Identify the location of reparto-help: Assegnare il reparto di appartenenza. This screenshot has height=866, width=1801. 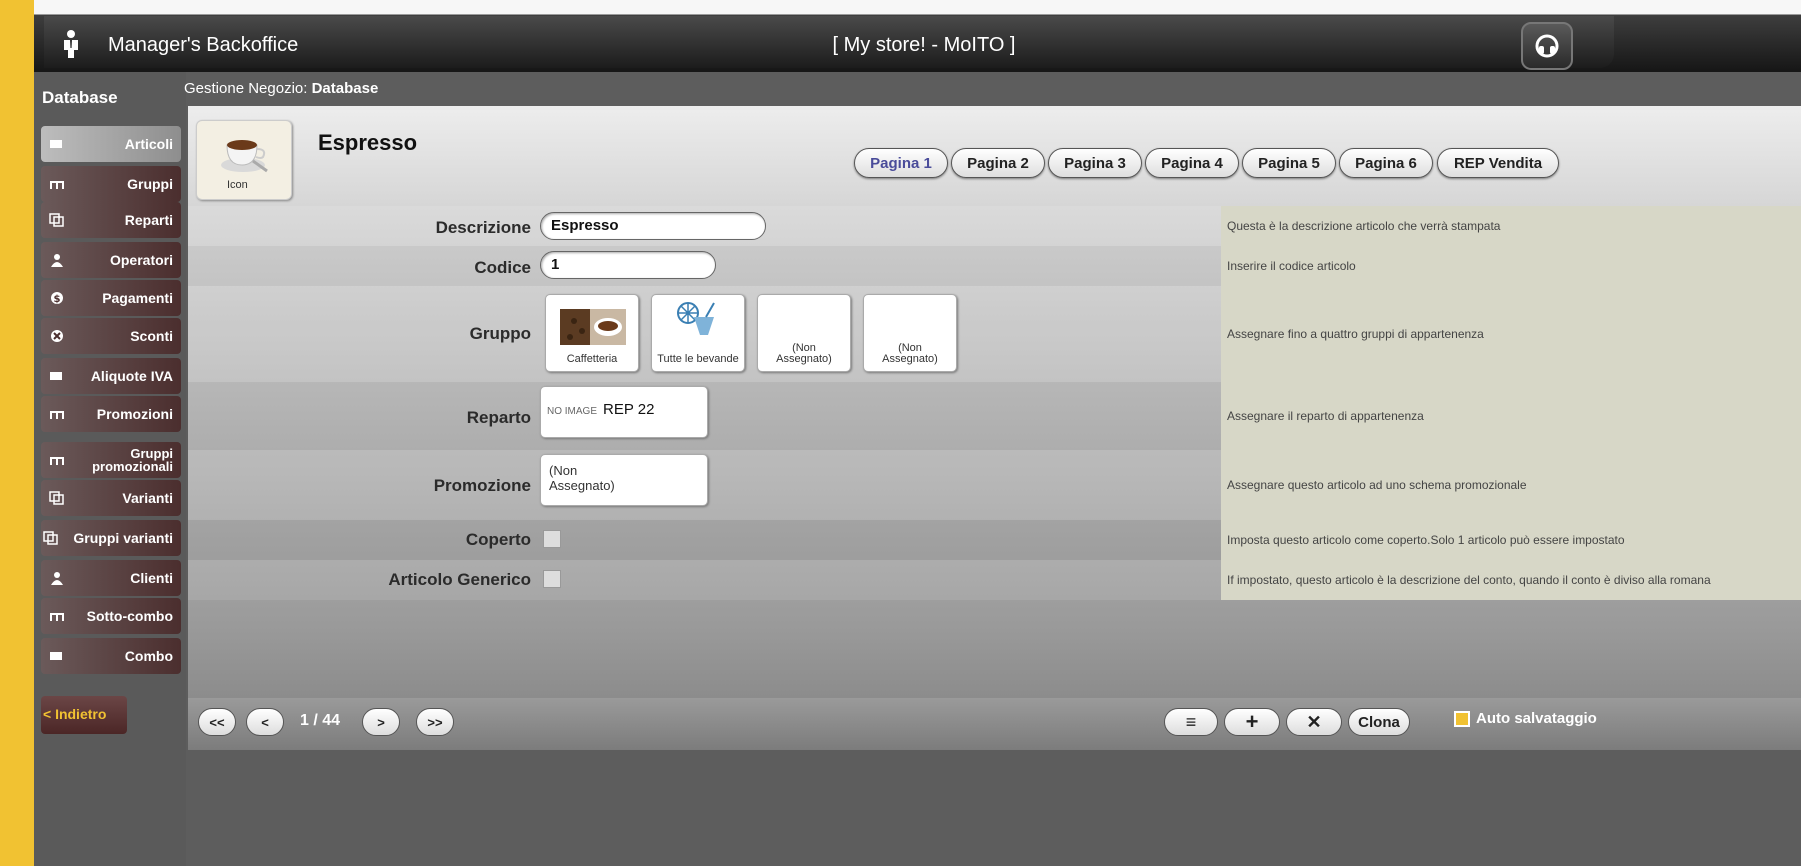
(1511, 416).